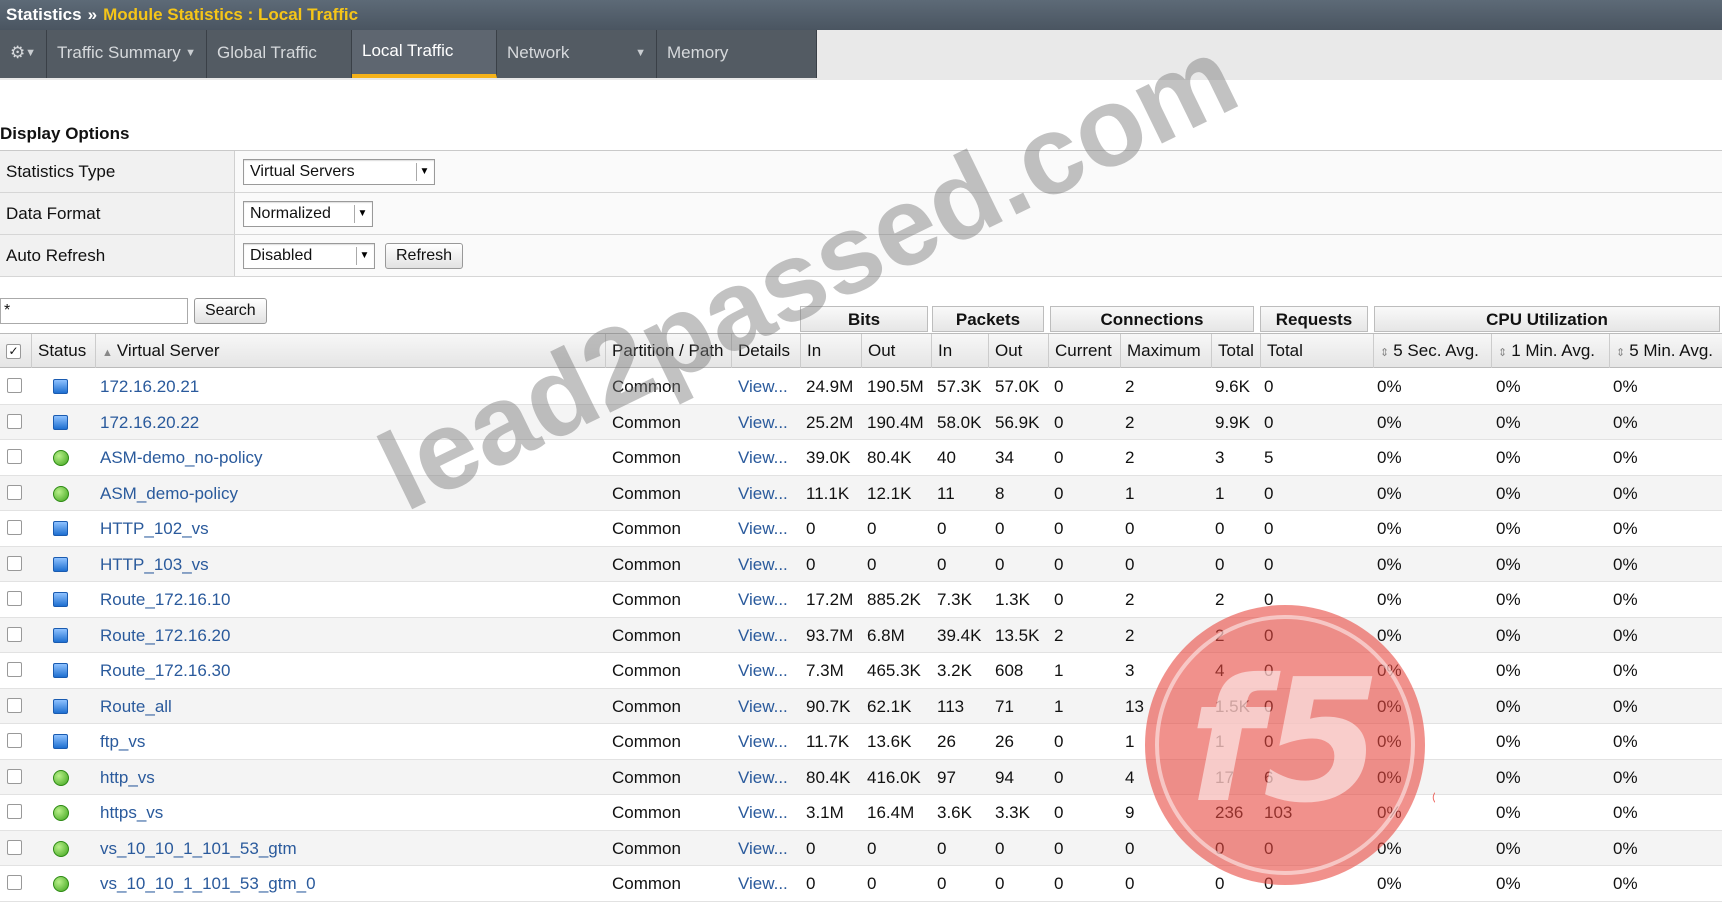 The image size is (1722, 902). What do you see at coordinates (122, 741) in the screenshot?
I see `vs-name: ftp_vs` at bounding box center [122, 741].